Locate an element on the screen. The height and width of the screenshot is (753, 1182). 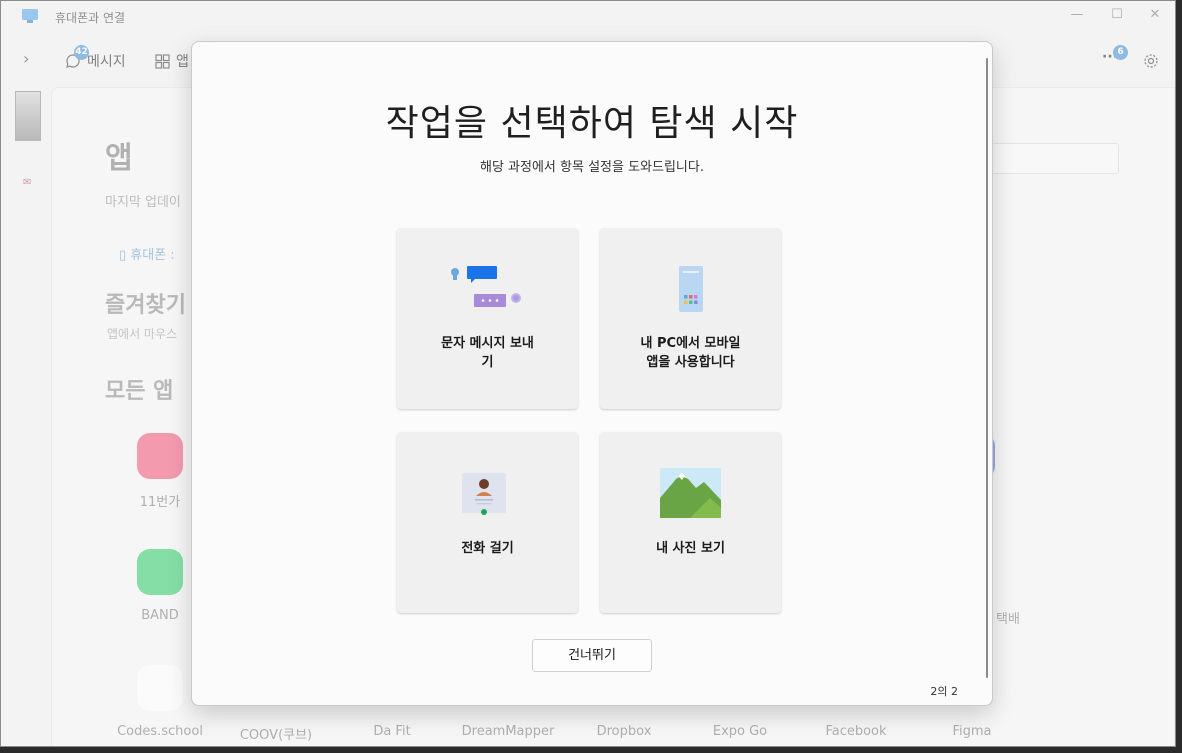
skip-button: 건너뛰기 is located at coordinates (592, 655).